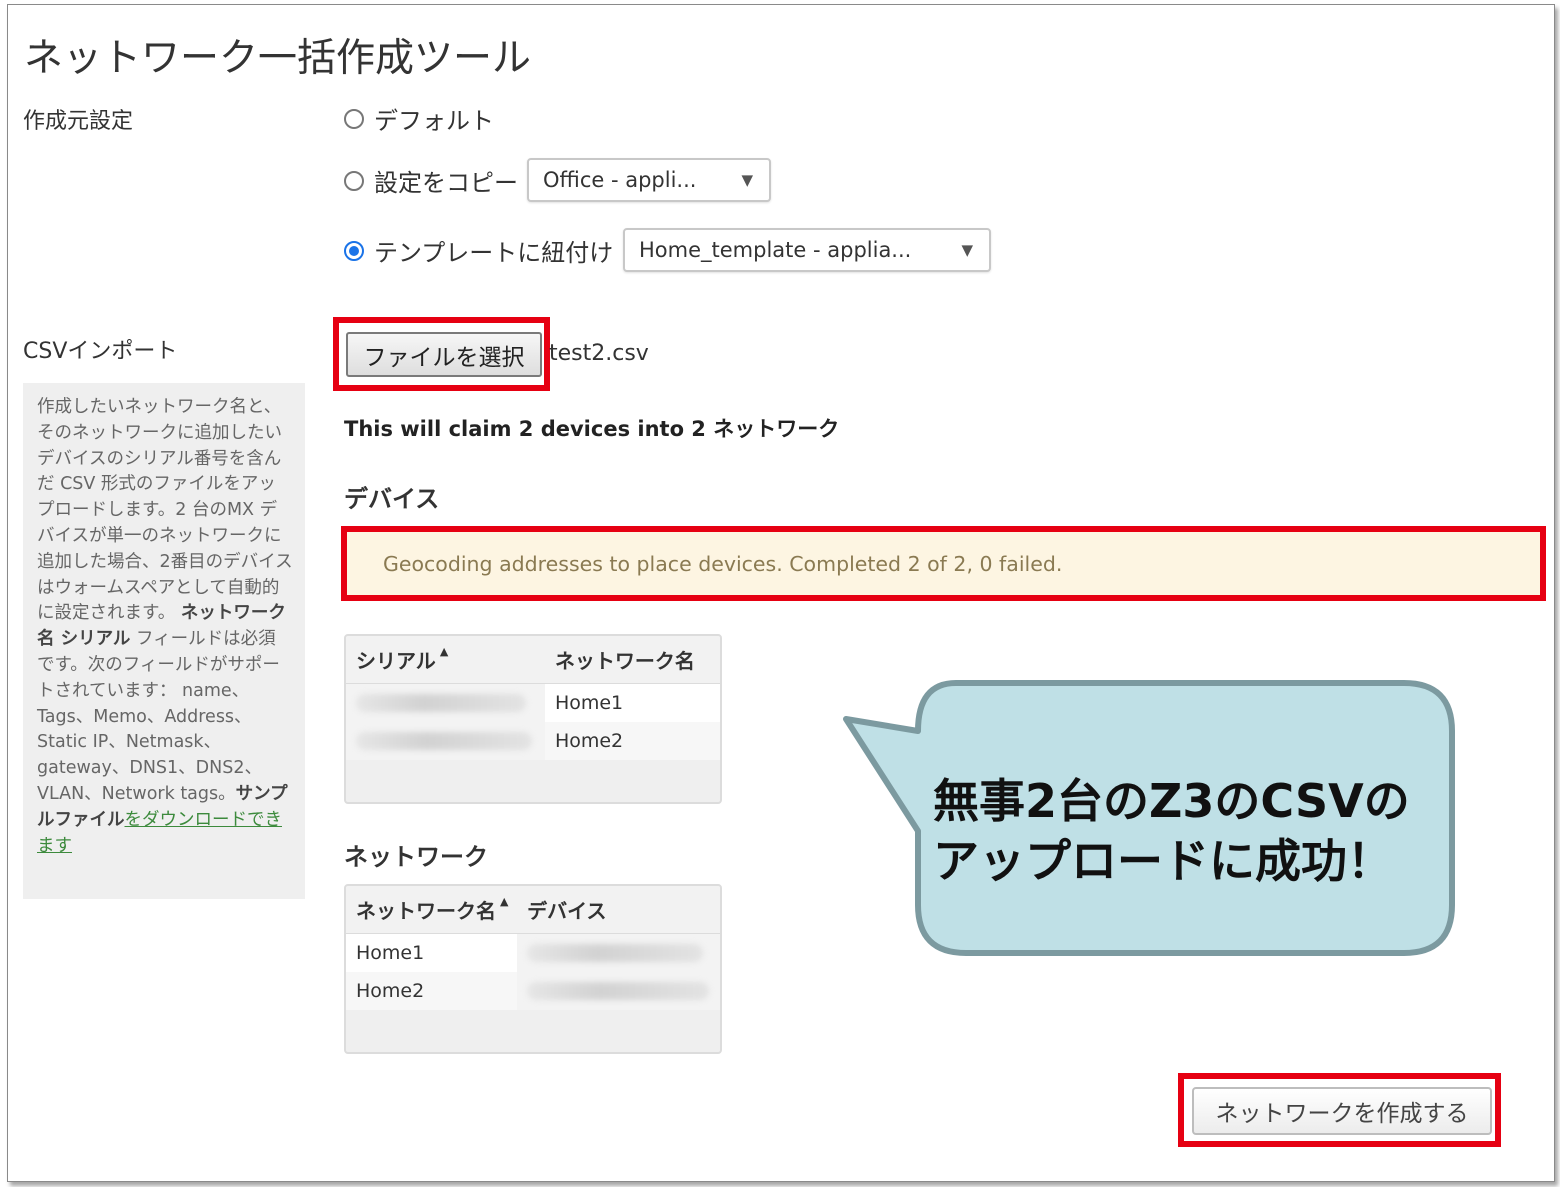 The image size is (1560, 1187). What do you see at coordinates (1171, 801) in the screenshot?
I see `callout-line-1: 無事2台のZ3のCSVの` at bounding box center [1171, 801].